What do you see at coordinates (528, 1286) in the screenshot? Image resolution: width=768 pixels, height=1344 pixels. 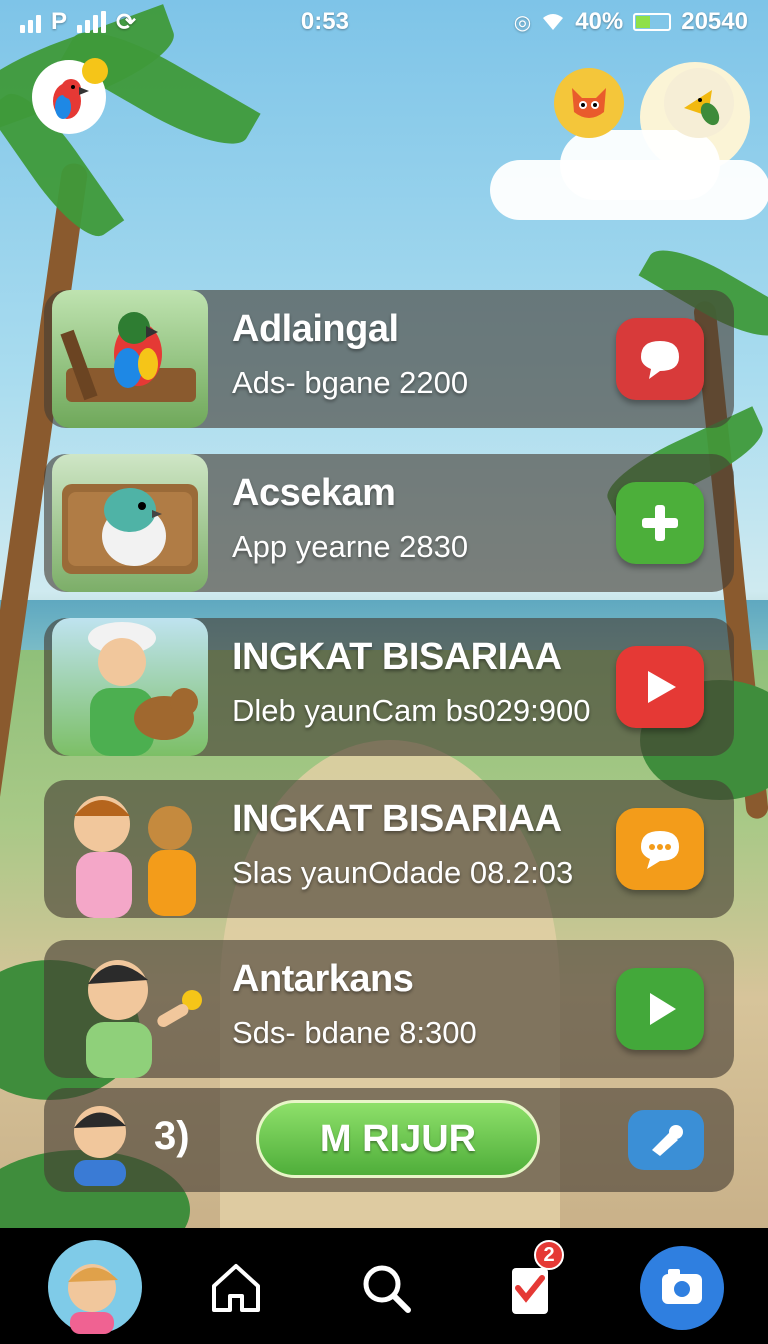 I see `checklist-icon: 2` at bounding box center [528, 1286].